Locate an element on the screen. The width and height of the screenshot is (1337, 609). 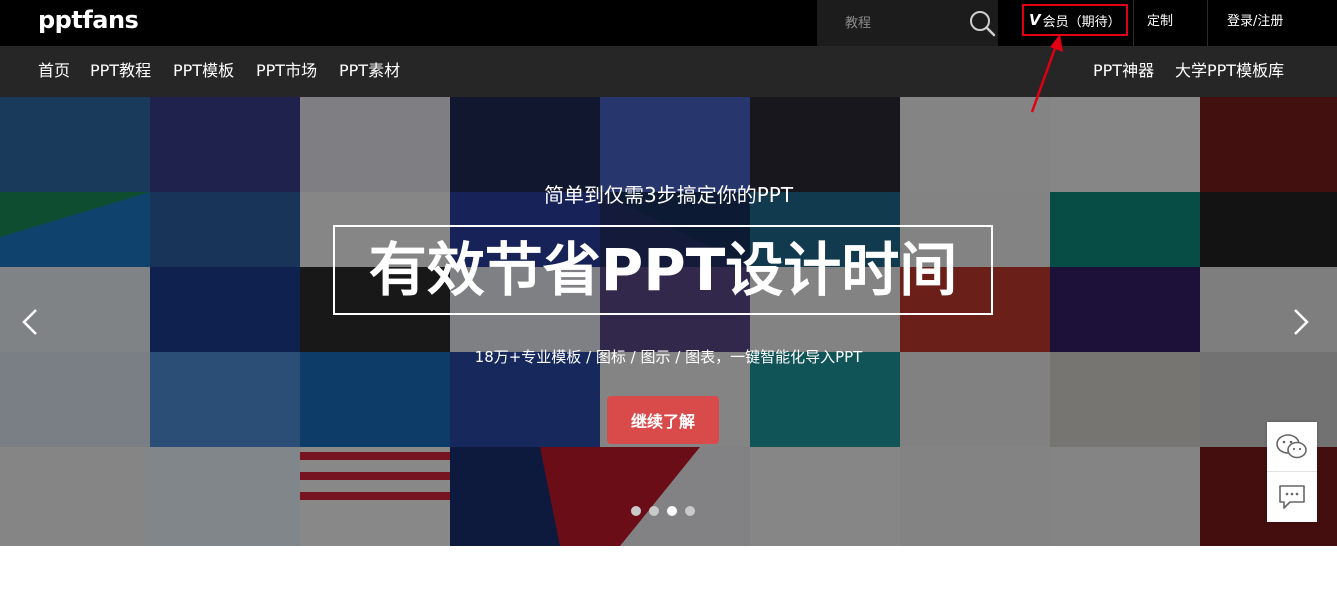
login-register-link: 登录/注册 is located at coordinates (1255, 23).